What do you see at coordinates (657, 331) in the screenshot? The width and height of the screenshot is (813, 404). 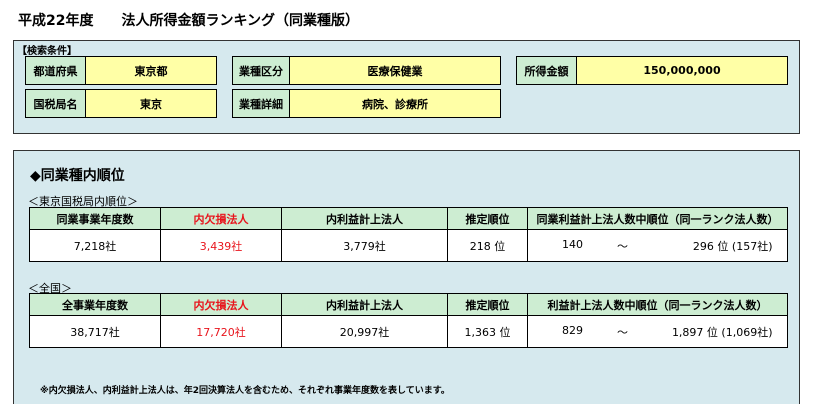 I see `rank-range: 829 ～ 1,897 位 (1,069社)` at bounding box center [657, 331].